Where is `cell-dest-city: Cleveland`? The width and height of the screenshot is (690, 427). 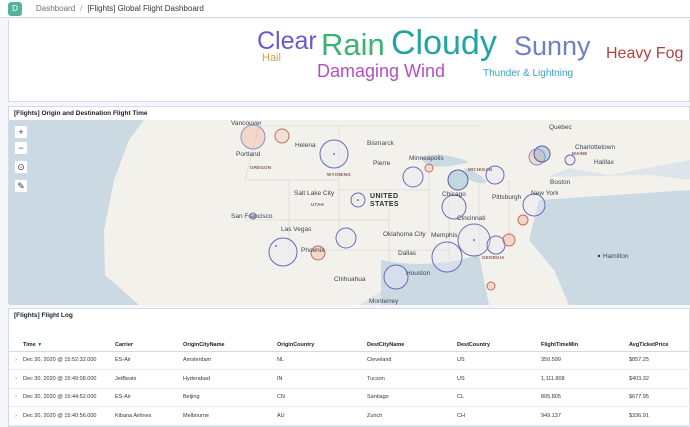
cell-dest-city: Cleveland is located at coordinates (412, 360).